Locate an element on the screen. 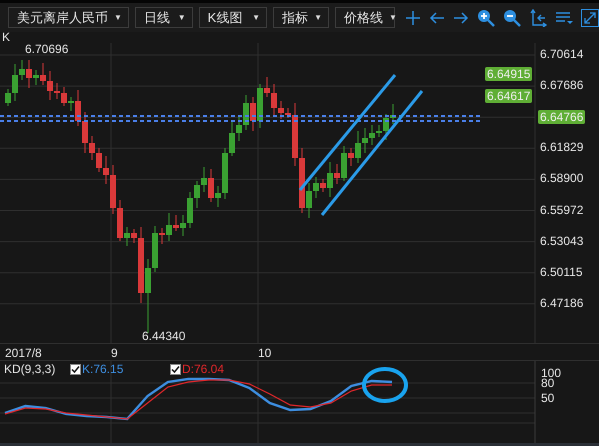 Image resolution: width=599 pixels, height=446 pixels. current-price-badge: 6.64766 is located at coordinates (562, 117).